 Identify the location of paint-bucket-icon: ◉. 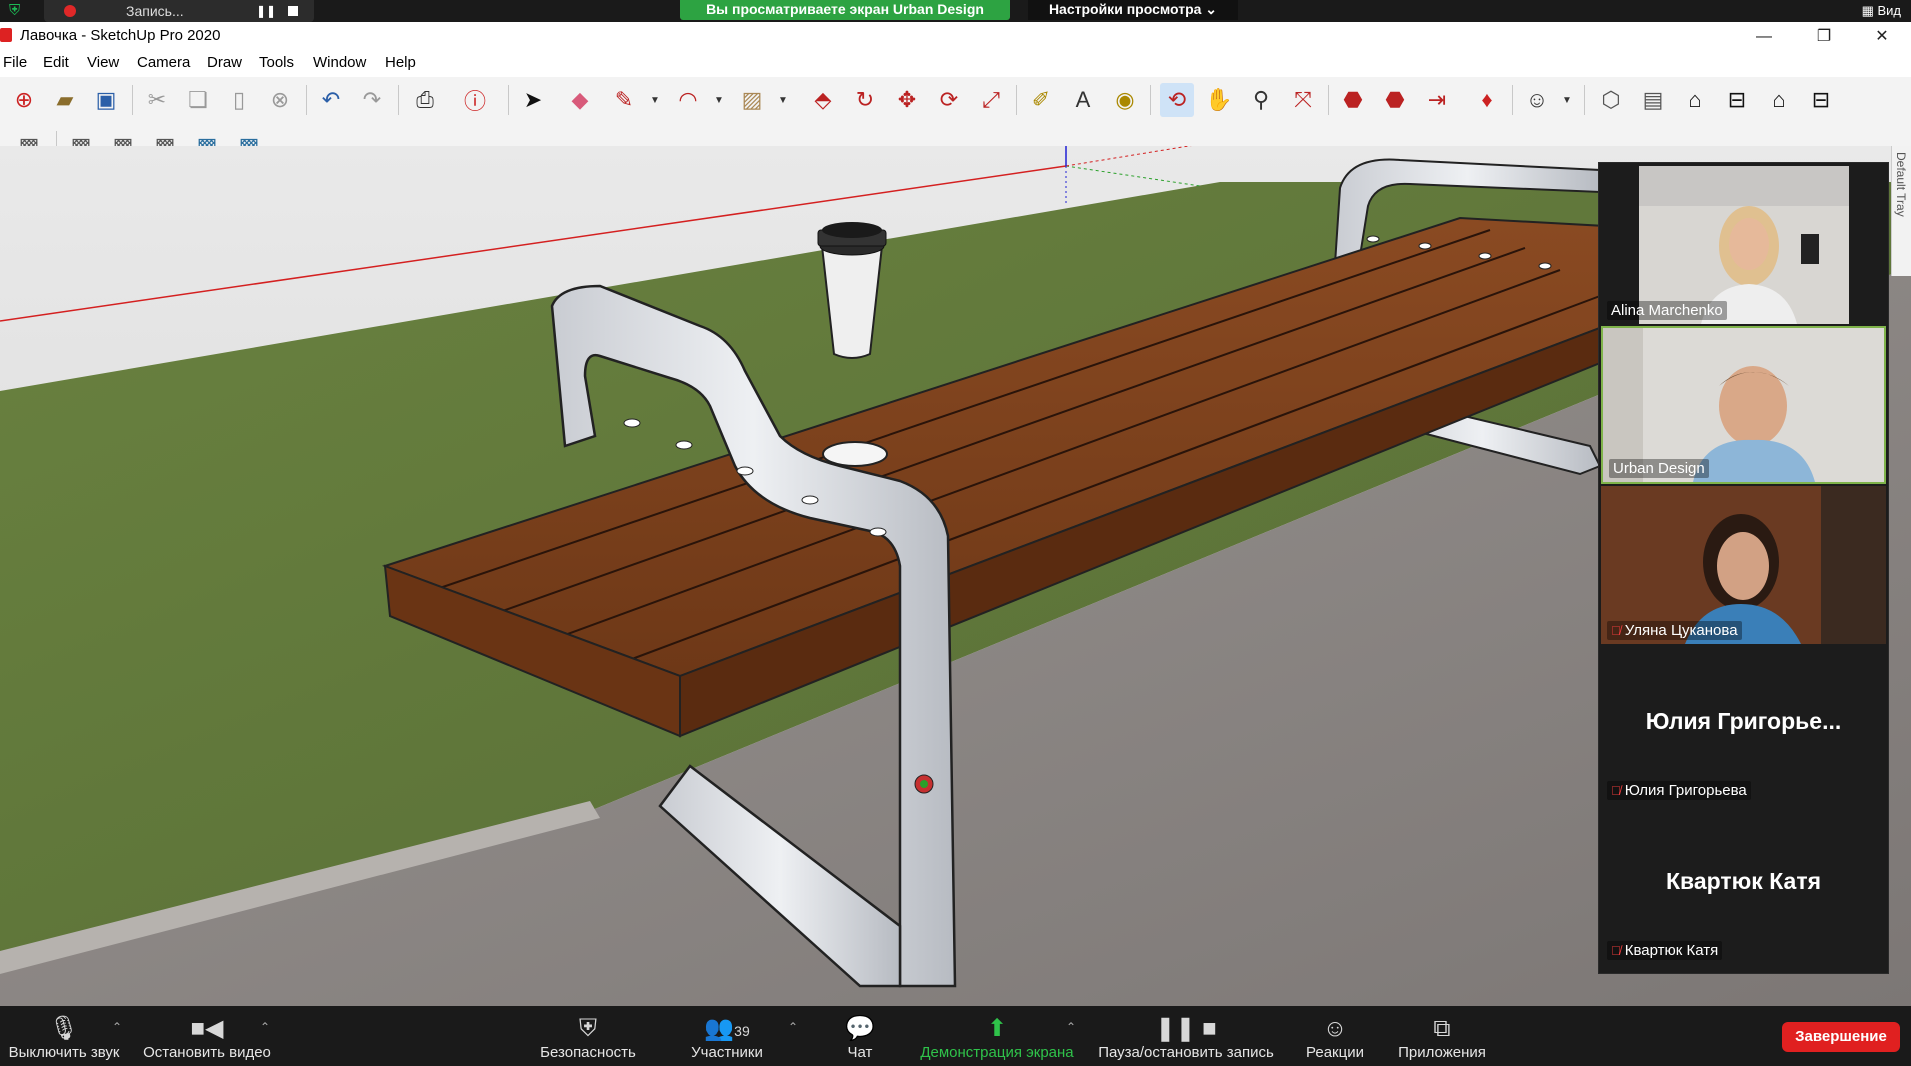
(1125, 100).